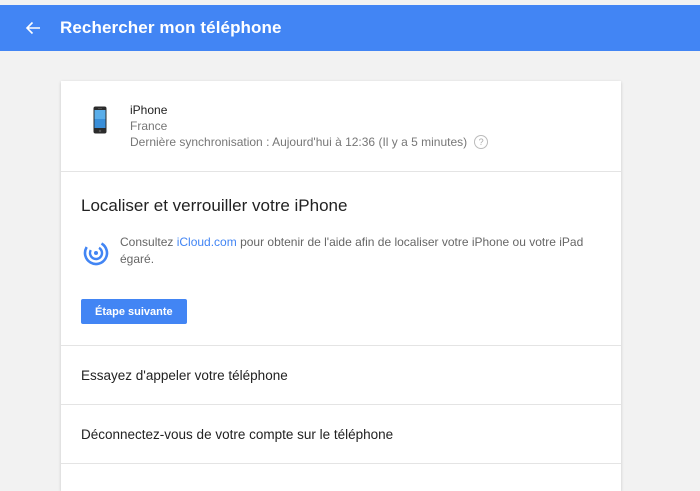 The image size is (700, 491). What do you see at coordinates (350, 28) in the screenshot?
I see `app-header: Rechercher mon téléphone` at bounding box center [350, 28].